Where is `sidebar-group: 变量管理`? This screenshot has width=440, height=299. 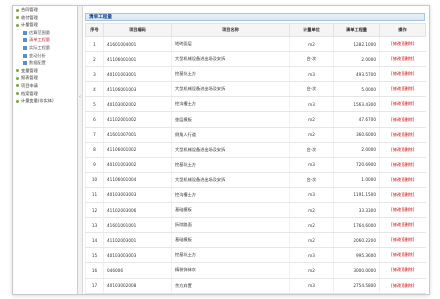
sidebar-group: 变量管理 is located at coordinates (45, 71).